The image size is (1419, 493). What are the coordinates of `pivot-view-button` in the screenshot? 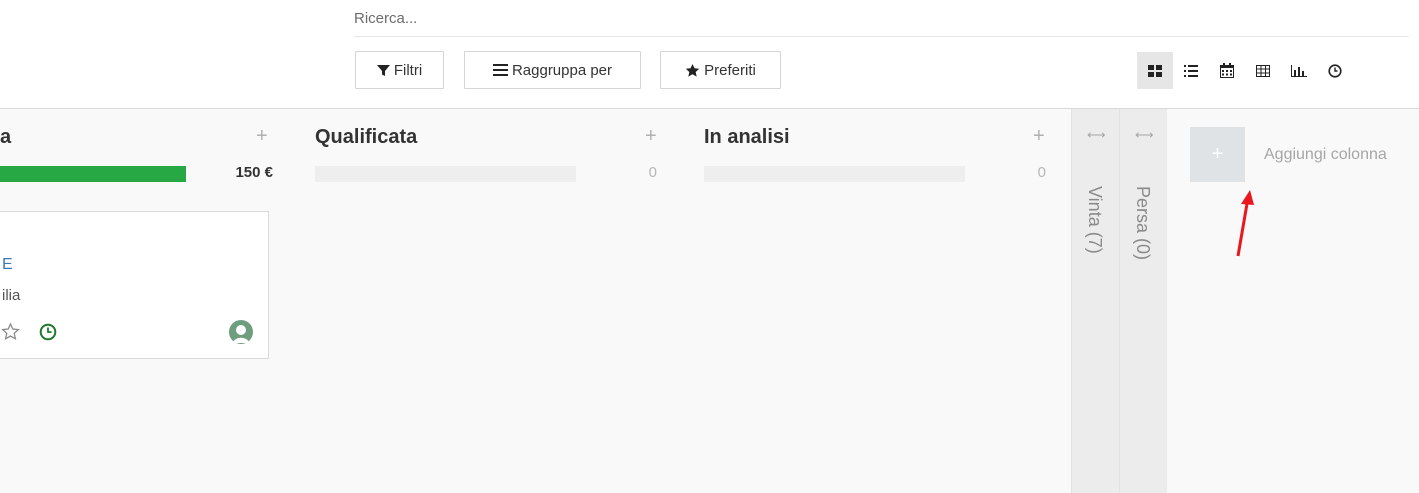 It's located at (1263, 70).